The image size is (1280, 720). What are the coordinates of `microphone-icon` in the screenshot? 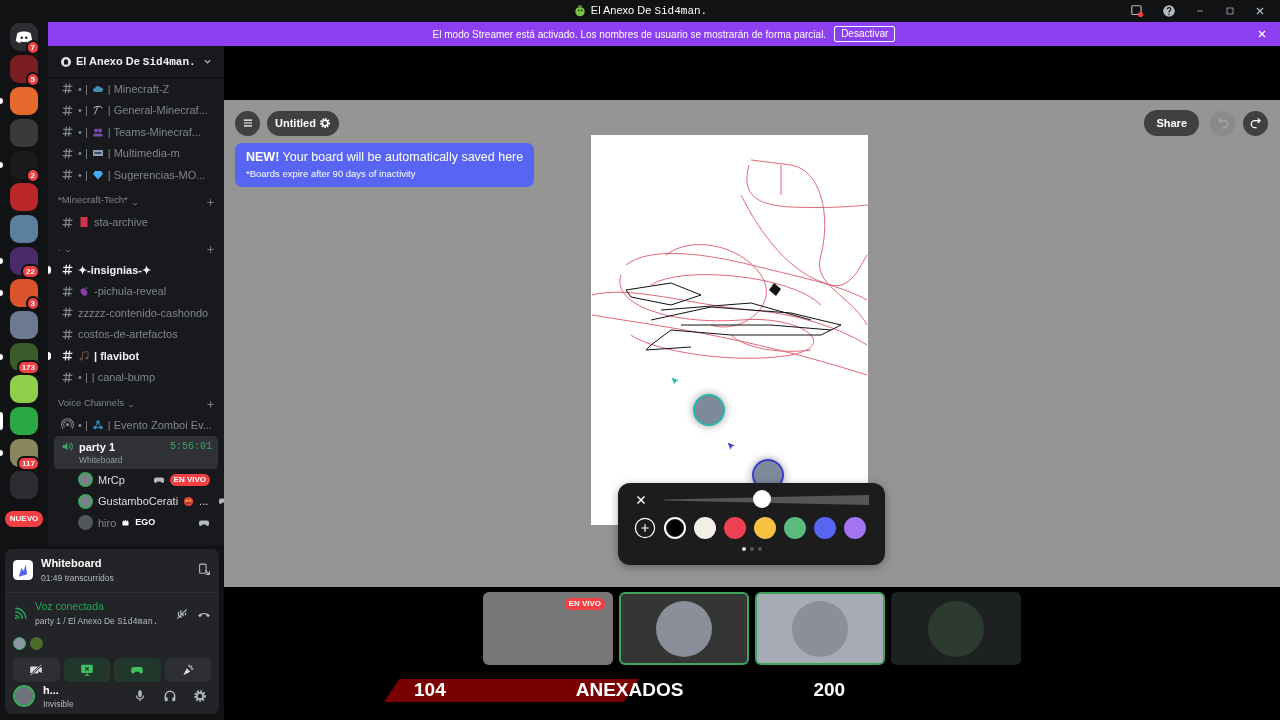 It's located at (140, 696).